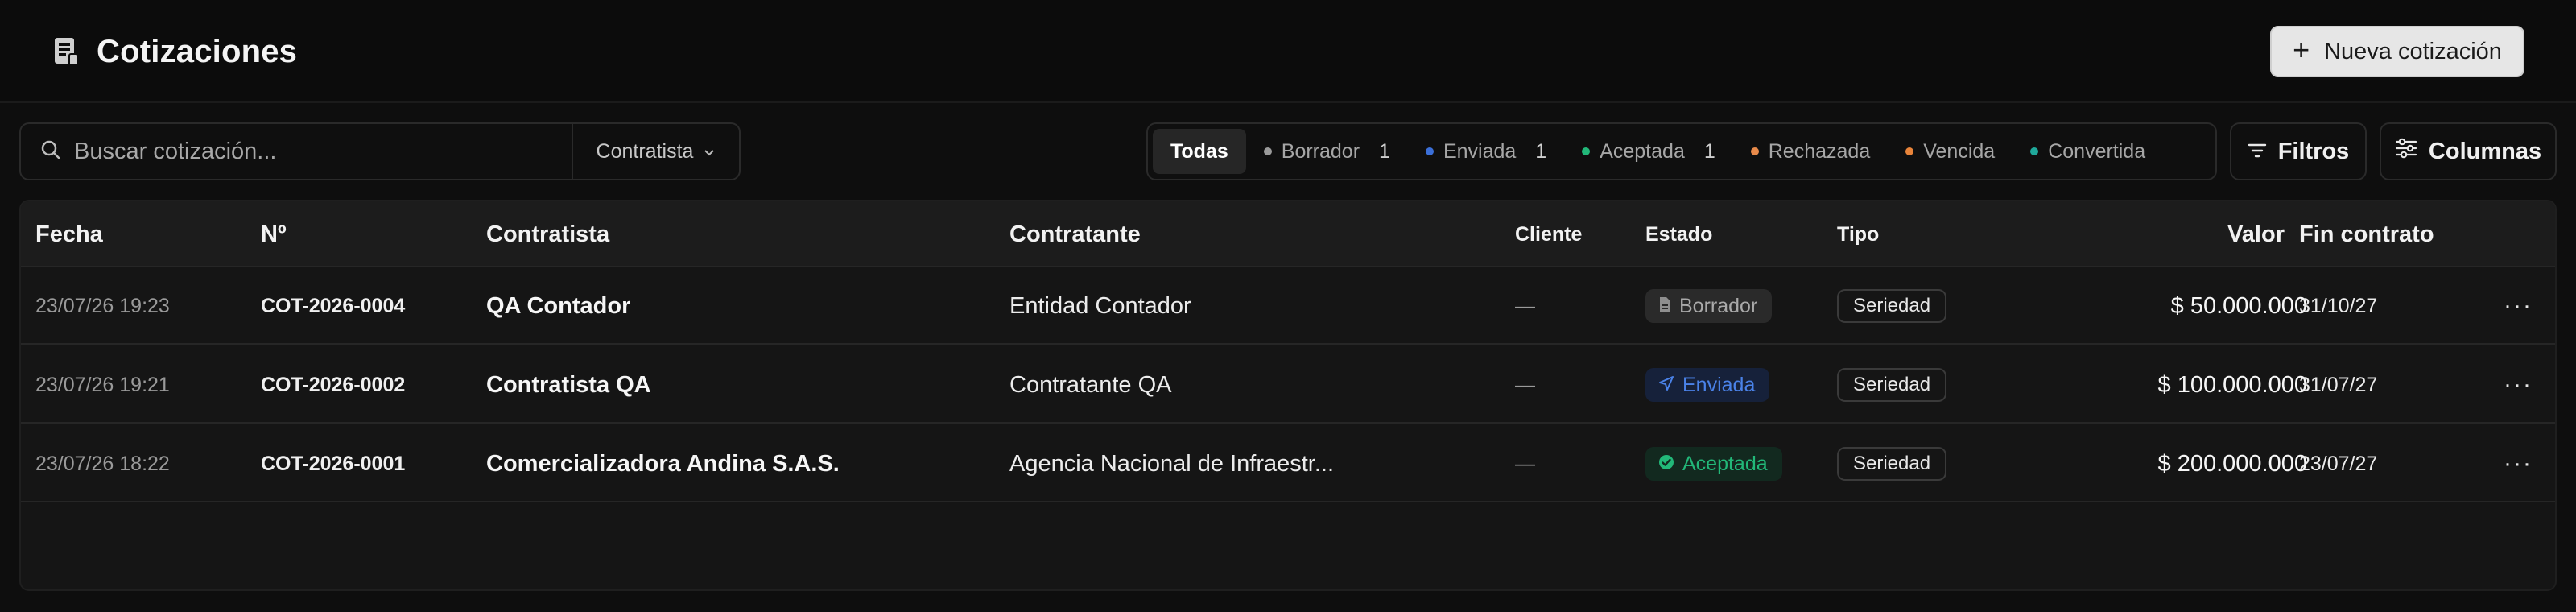 The width and height of the screenshot is (2576, 612). I want to click on status-tab-enviada: Enviada 1, so click(1486, 151).